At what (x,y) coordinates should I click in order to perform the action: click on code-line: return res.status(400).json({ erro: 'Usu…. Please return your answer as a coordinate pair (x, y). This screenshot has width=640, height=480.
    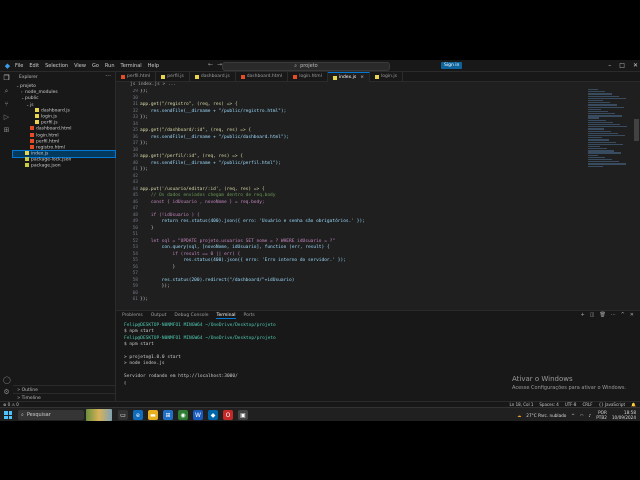
    Looking at the image, I should click on (252, 222).